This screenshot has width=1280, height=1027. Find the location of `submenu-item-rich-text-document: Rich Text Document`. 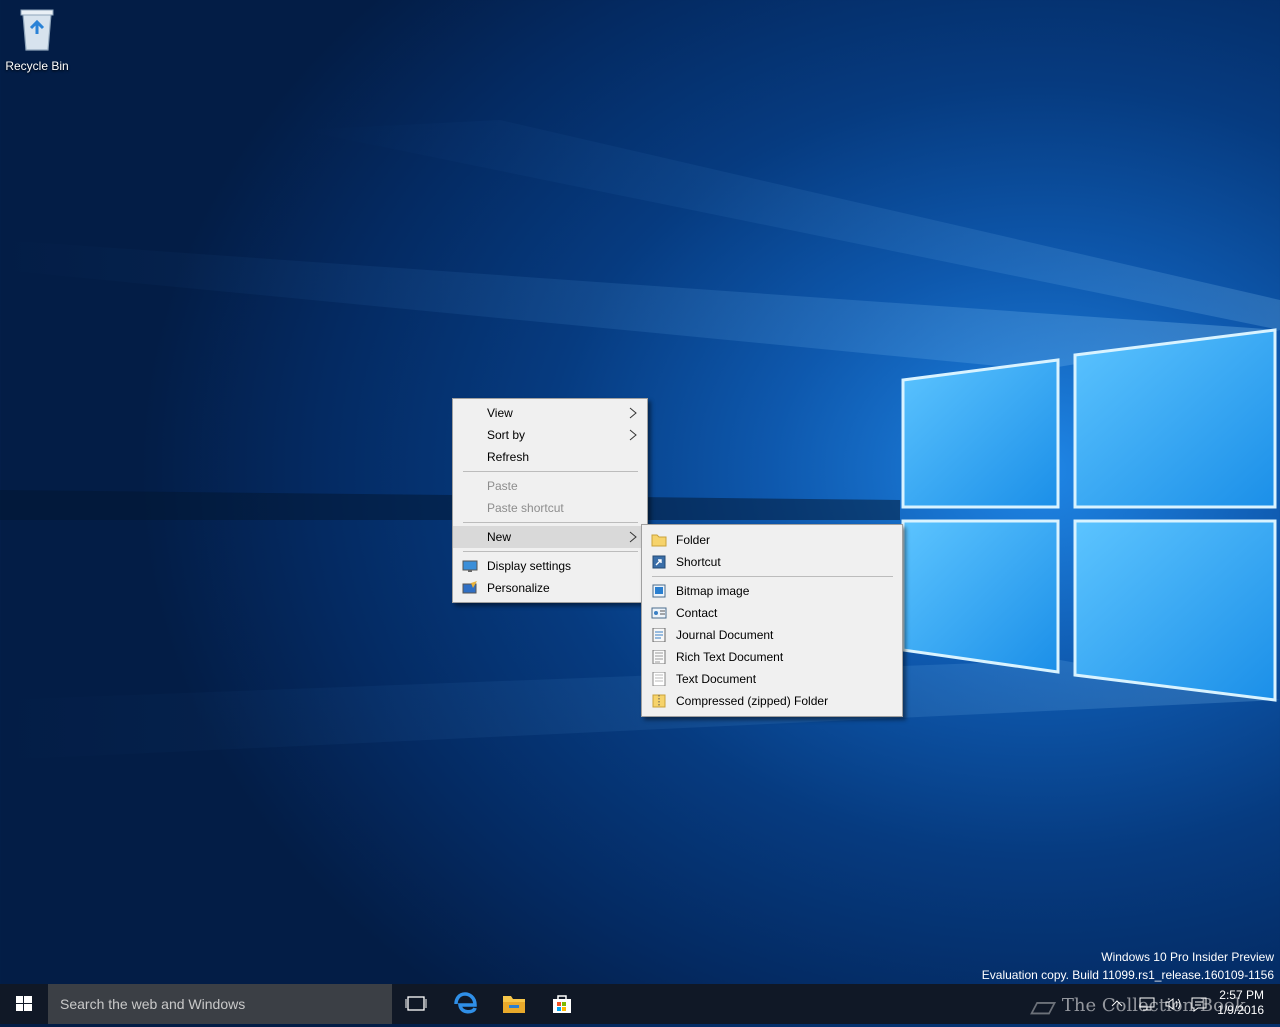

submenu-item-rich-text-document: Rich Text Document is located at coordinates (772, 657).